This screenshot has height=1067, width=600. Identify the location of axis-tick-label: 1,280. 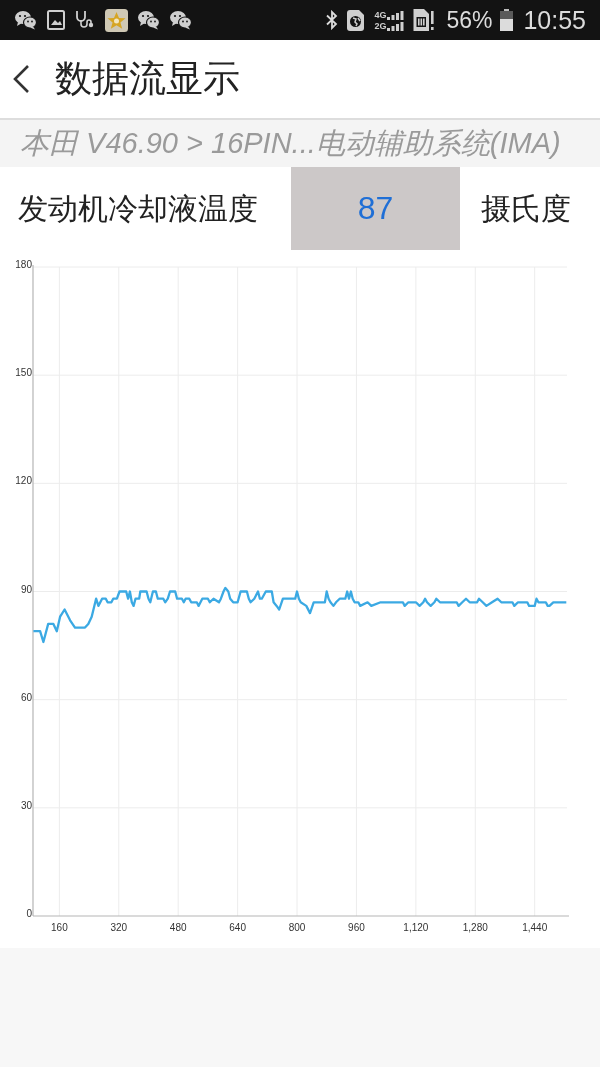
(475, 927).